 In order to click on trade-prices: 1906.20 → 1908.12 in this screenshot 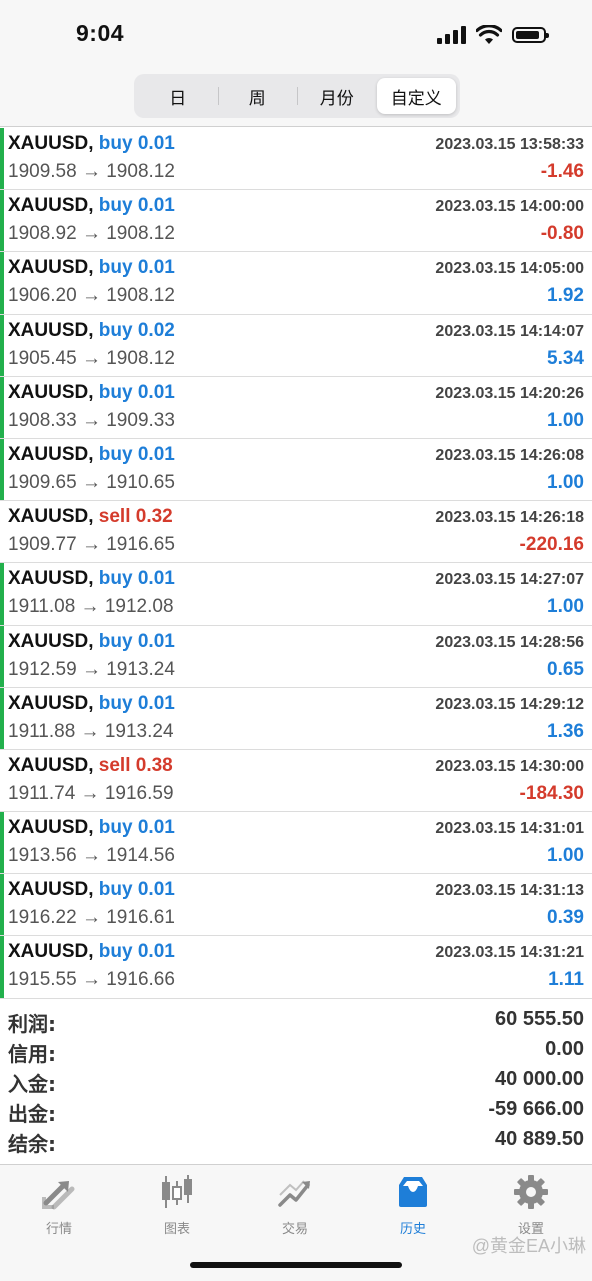, I will do `click(91, 296)`.